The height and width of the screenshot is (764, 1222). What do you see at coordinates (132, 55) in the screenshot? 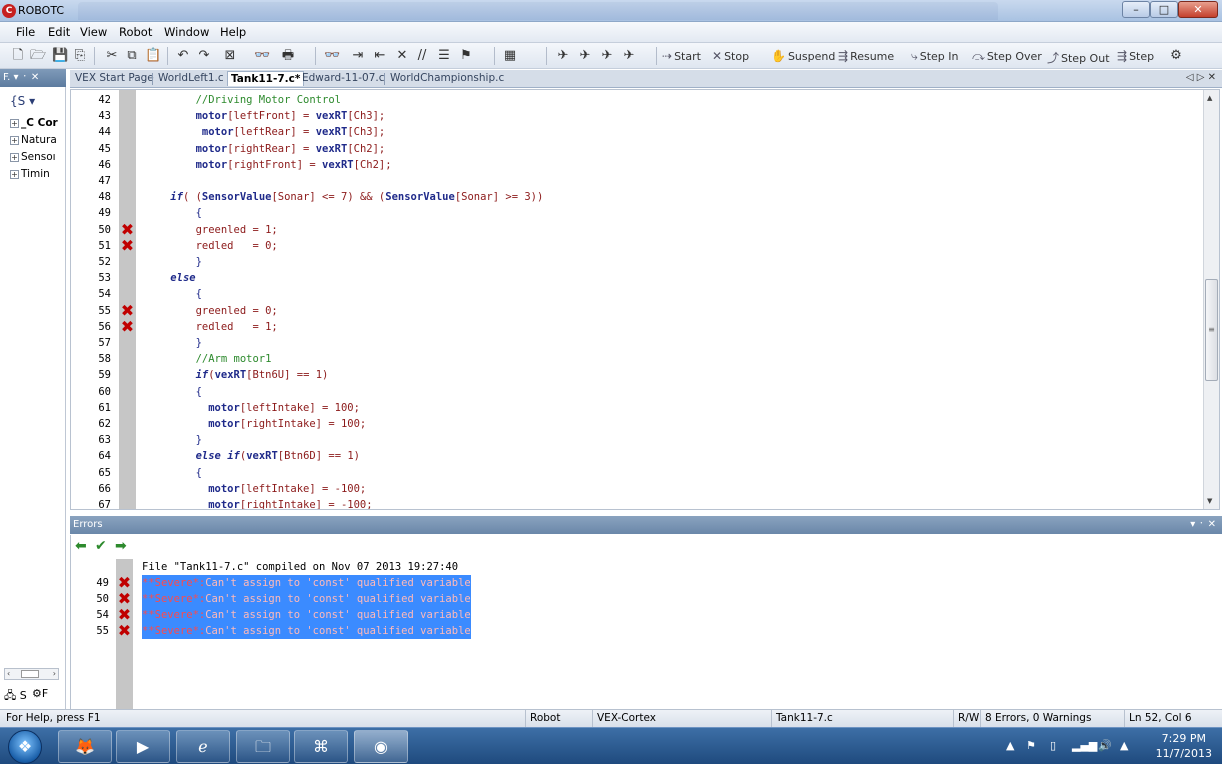
I see `copy-icon: ⧉` at bounding box center [132, 55].